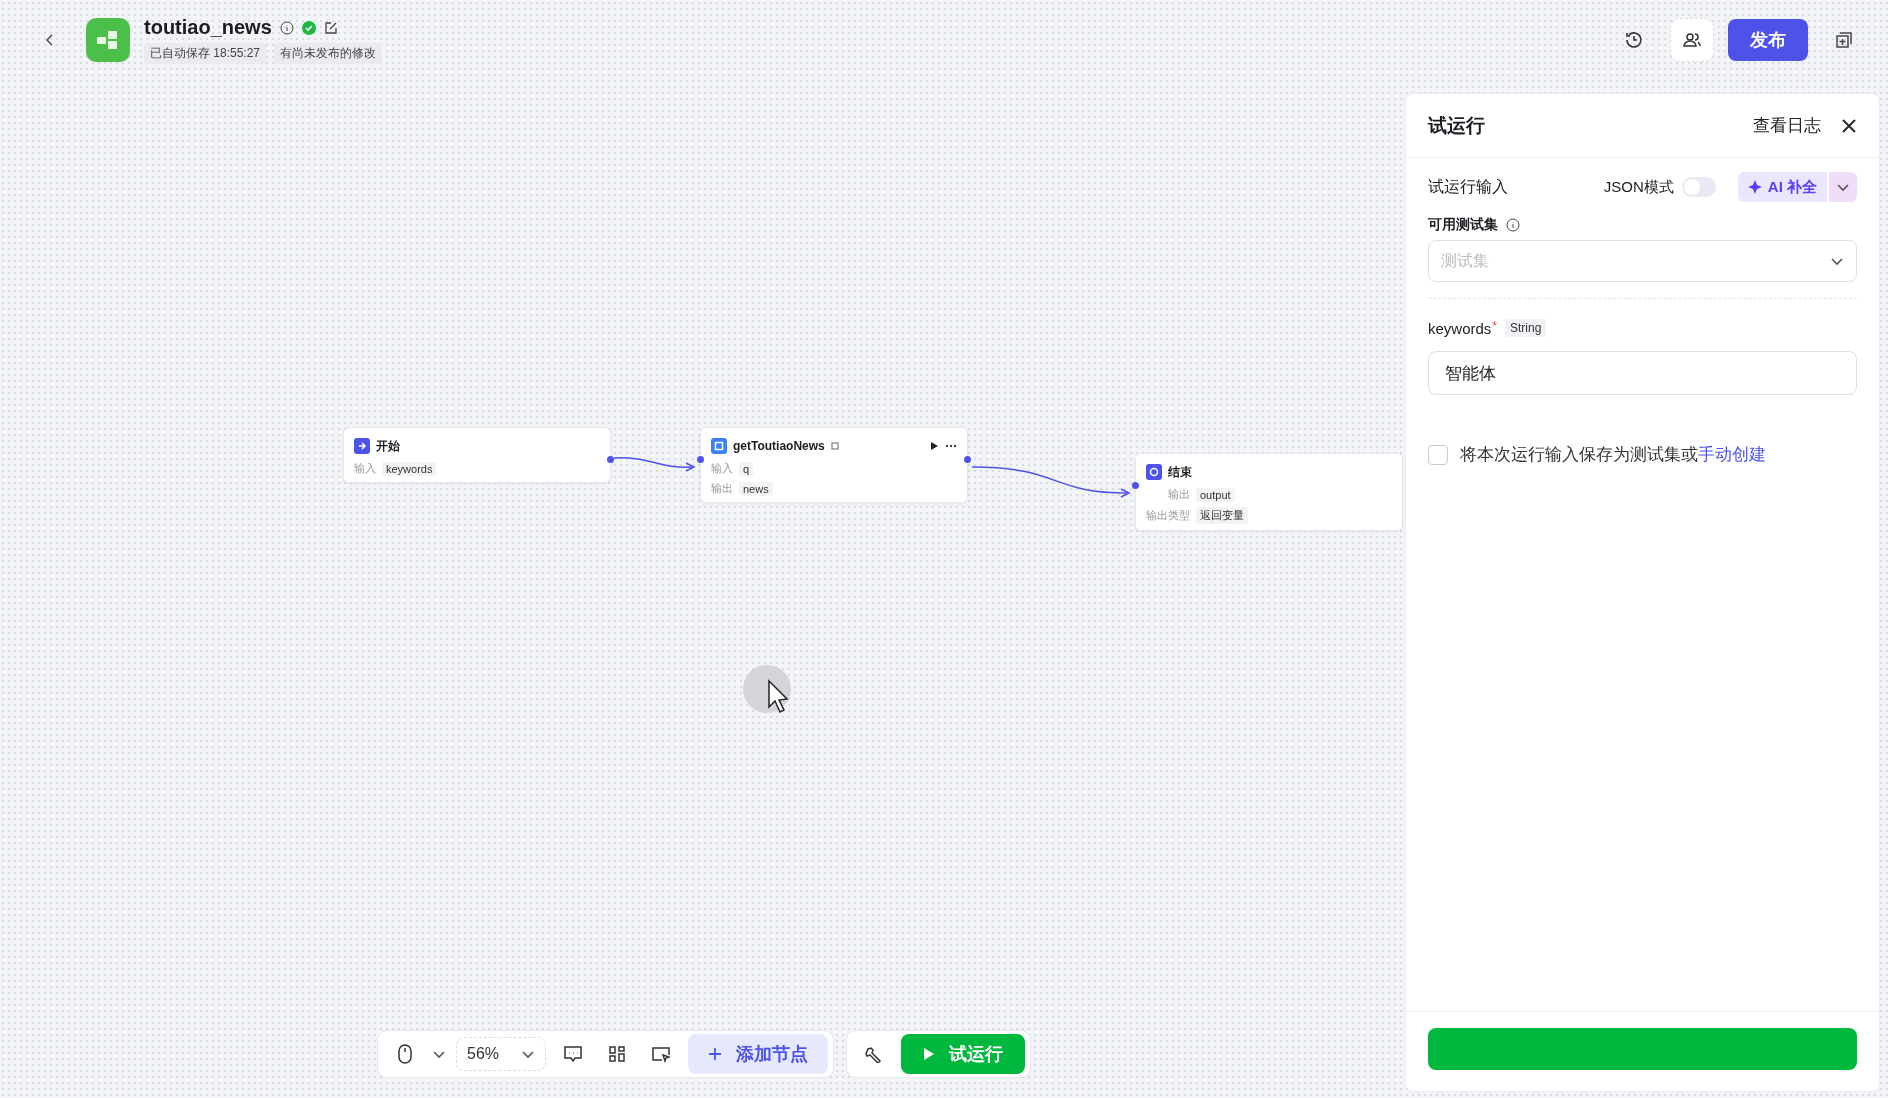  I want to click on variable-tag: q, so click(746, 468).